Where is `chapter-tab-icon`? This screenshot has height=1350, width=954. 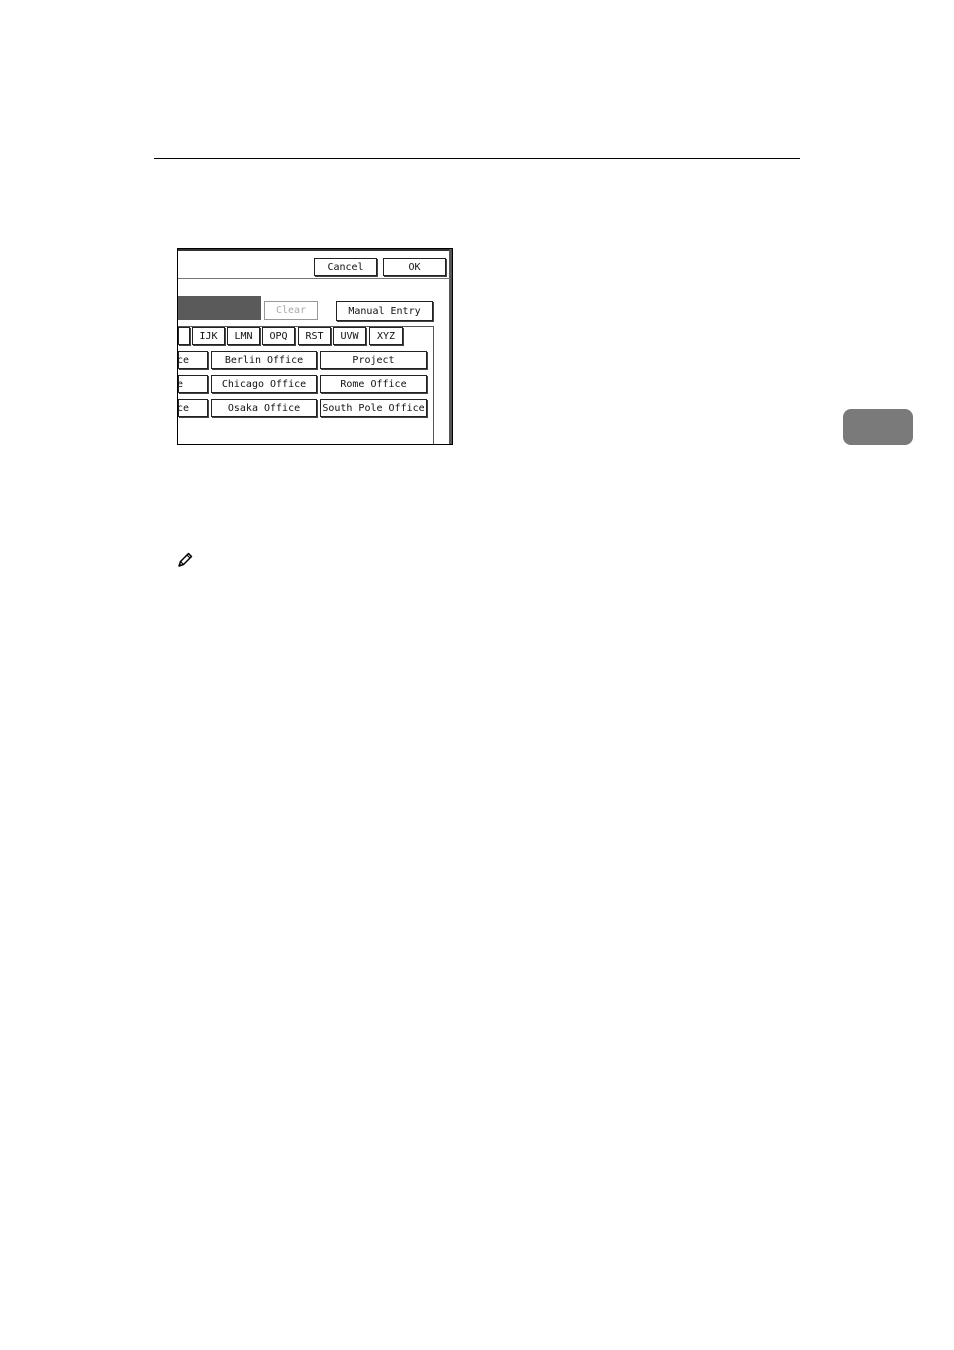 chapter-tab-icon is located at coordinates (878, 427).